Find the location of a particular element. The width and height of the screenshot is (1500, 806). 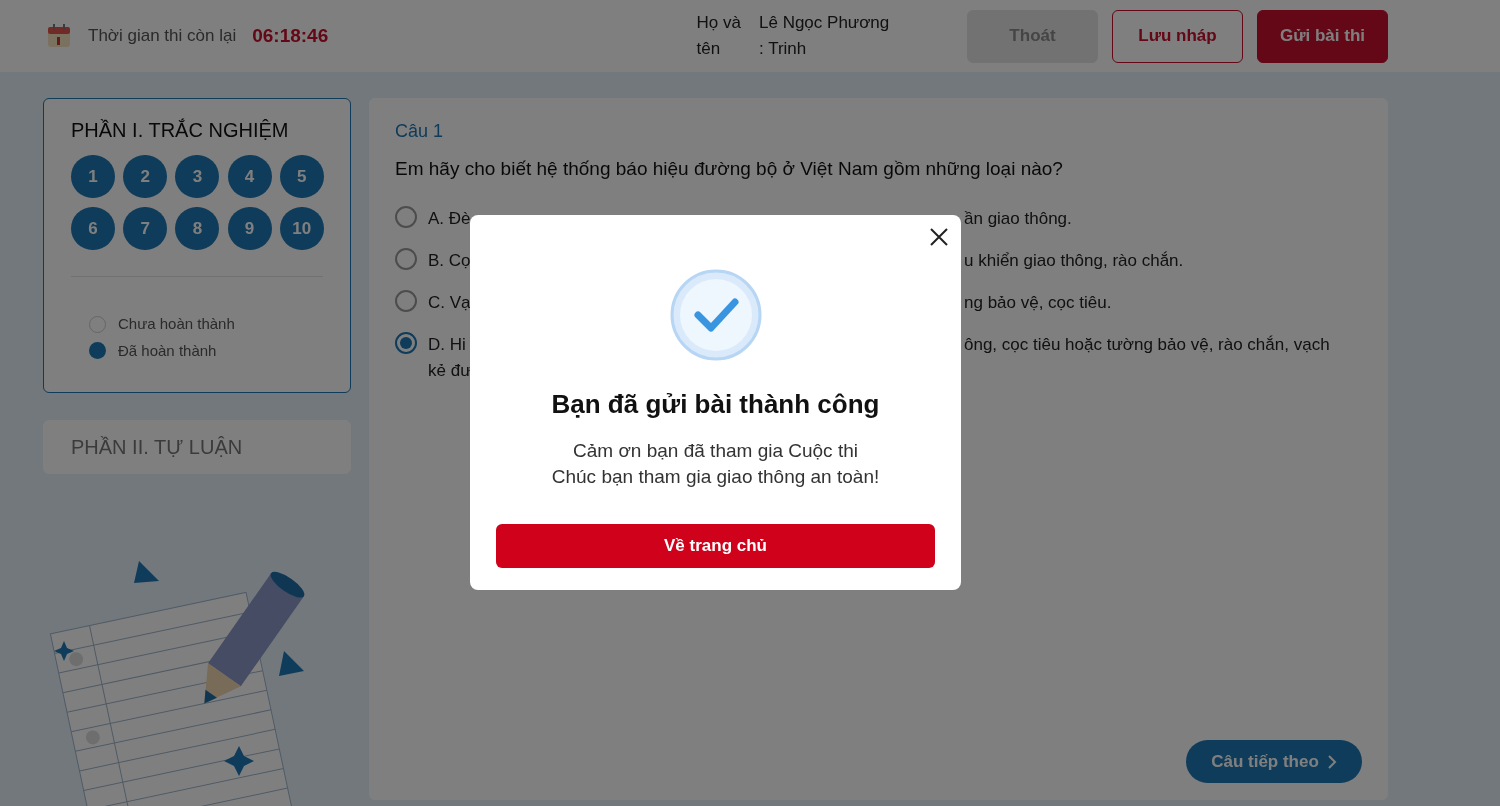

legend-label: Đã hoàn thành is located at coordinates (167, 350).